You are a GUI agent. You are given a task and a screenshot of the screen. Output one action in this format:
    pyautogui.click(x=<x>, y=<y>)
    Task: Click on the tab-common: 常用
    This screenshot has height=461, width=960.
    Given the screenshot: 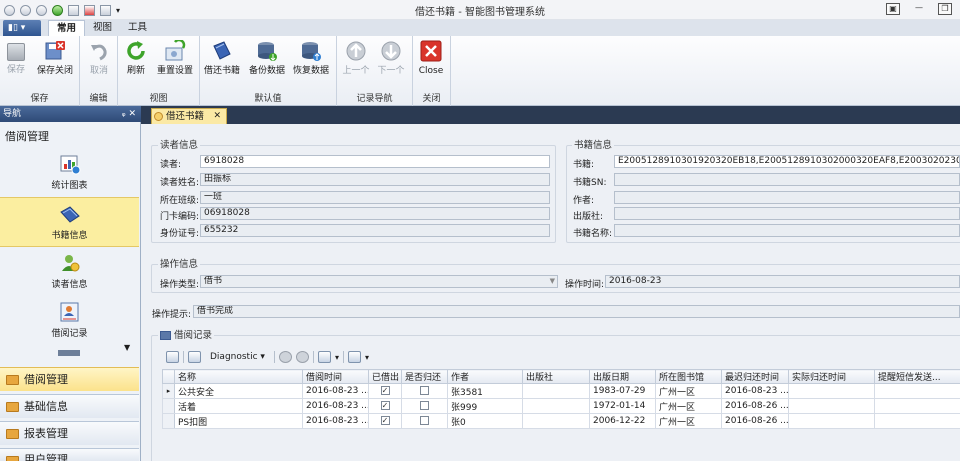 What is the action you would take?
    pyautogui.click(x=67, y=28)
    